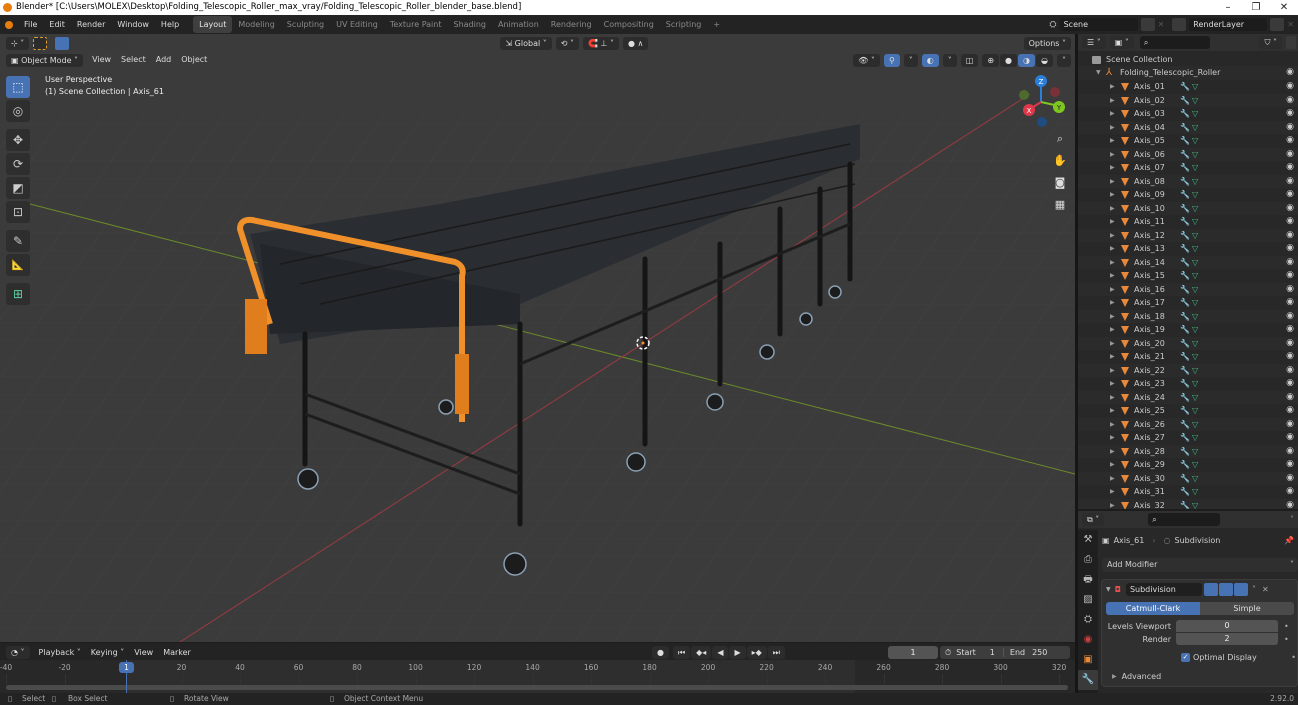  I want to click on modifier-name-field: Subdivision, so click(1163, 589).